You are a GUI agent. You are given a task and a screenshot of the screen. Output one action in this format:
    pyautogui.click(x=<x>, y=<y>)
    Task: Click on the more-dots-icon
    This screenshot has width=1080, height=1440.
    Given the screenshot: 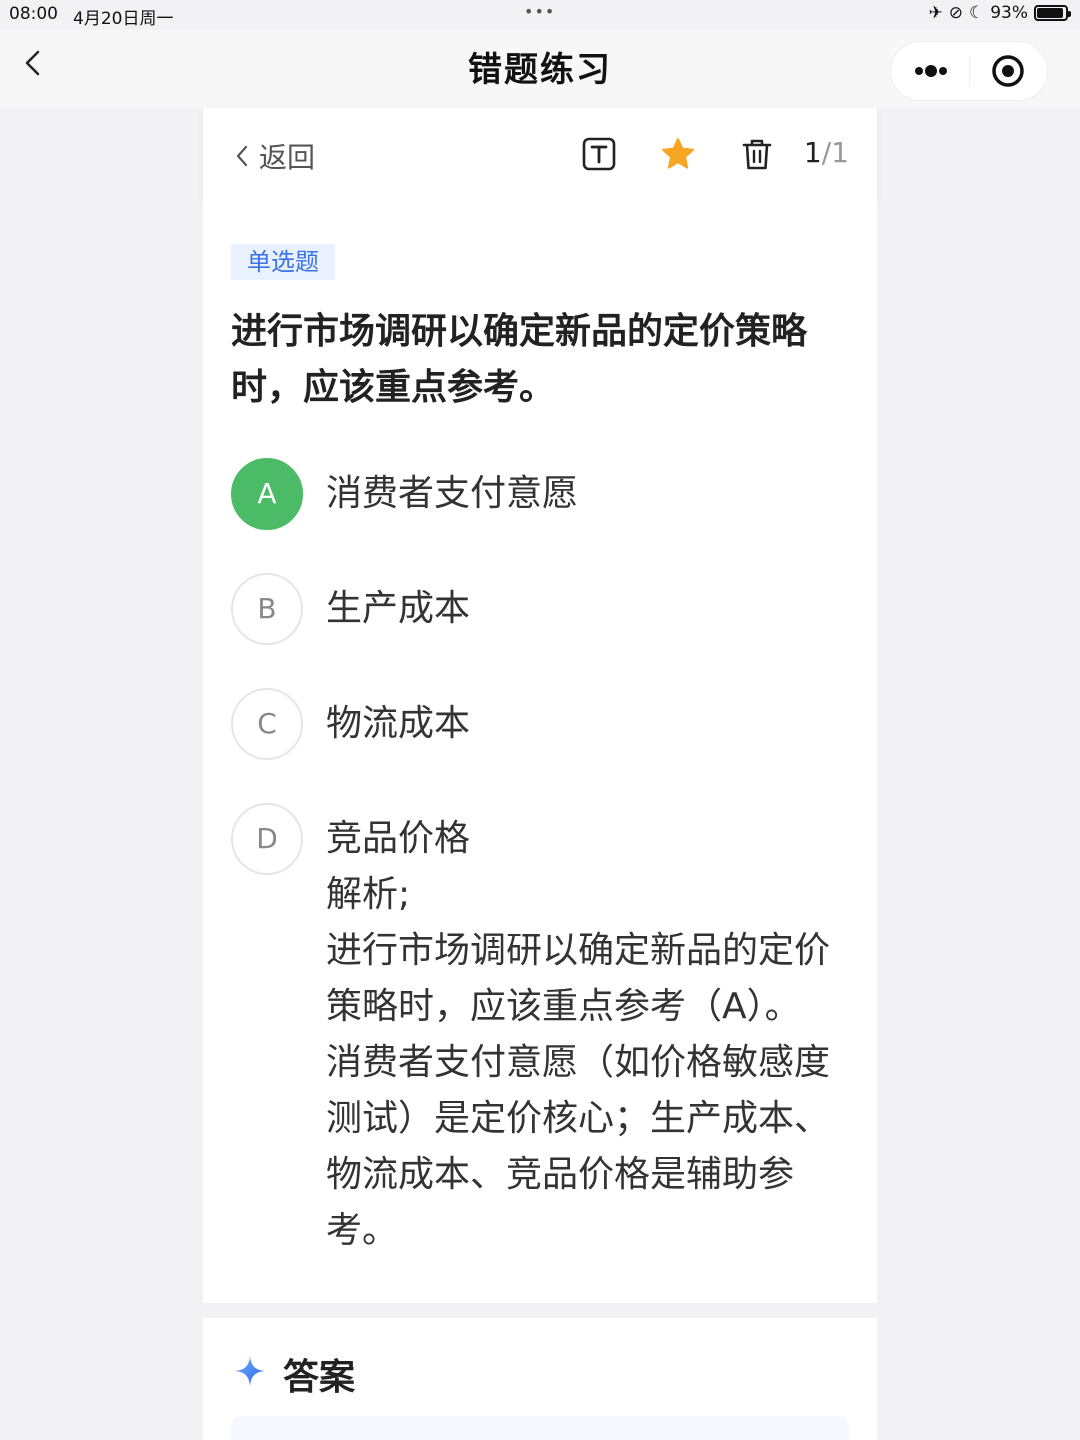 What is the action you would take?
    pyautogui.click(x=931, y=71)
    